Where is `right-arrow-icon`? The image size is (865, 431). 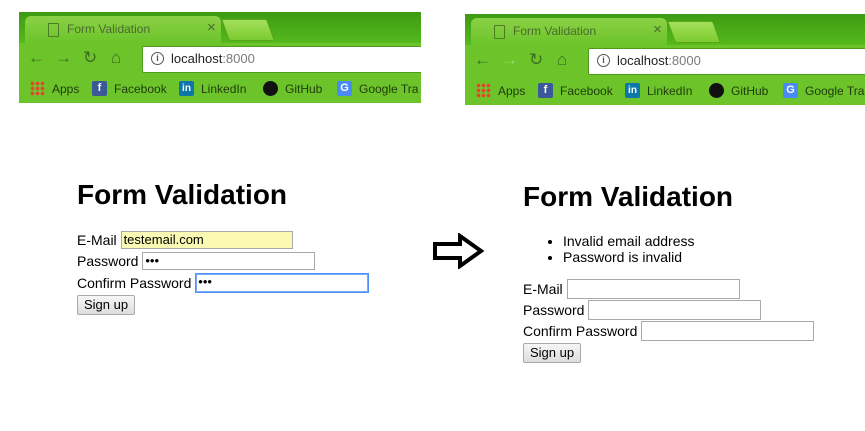
right-arrow-icon is located at coordinates (459, 251).